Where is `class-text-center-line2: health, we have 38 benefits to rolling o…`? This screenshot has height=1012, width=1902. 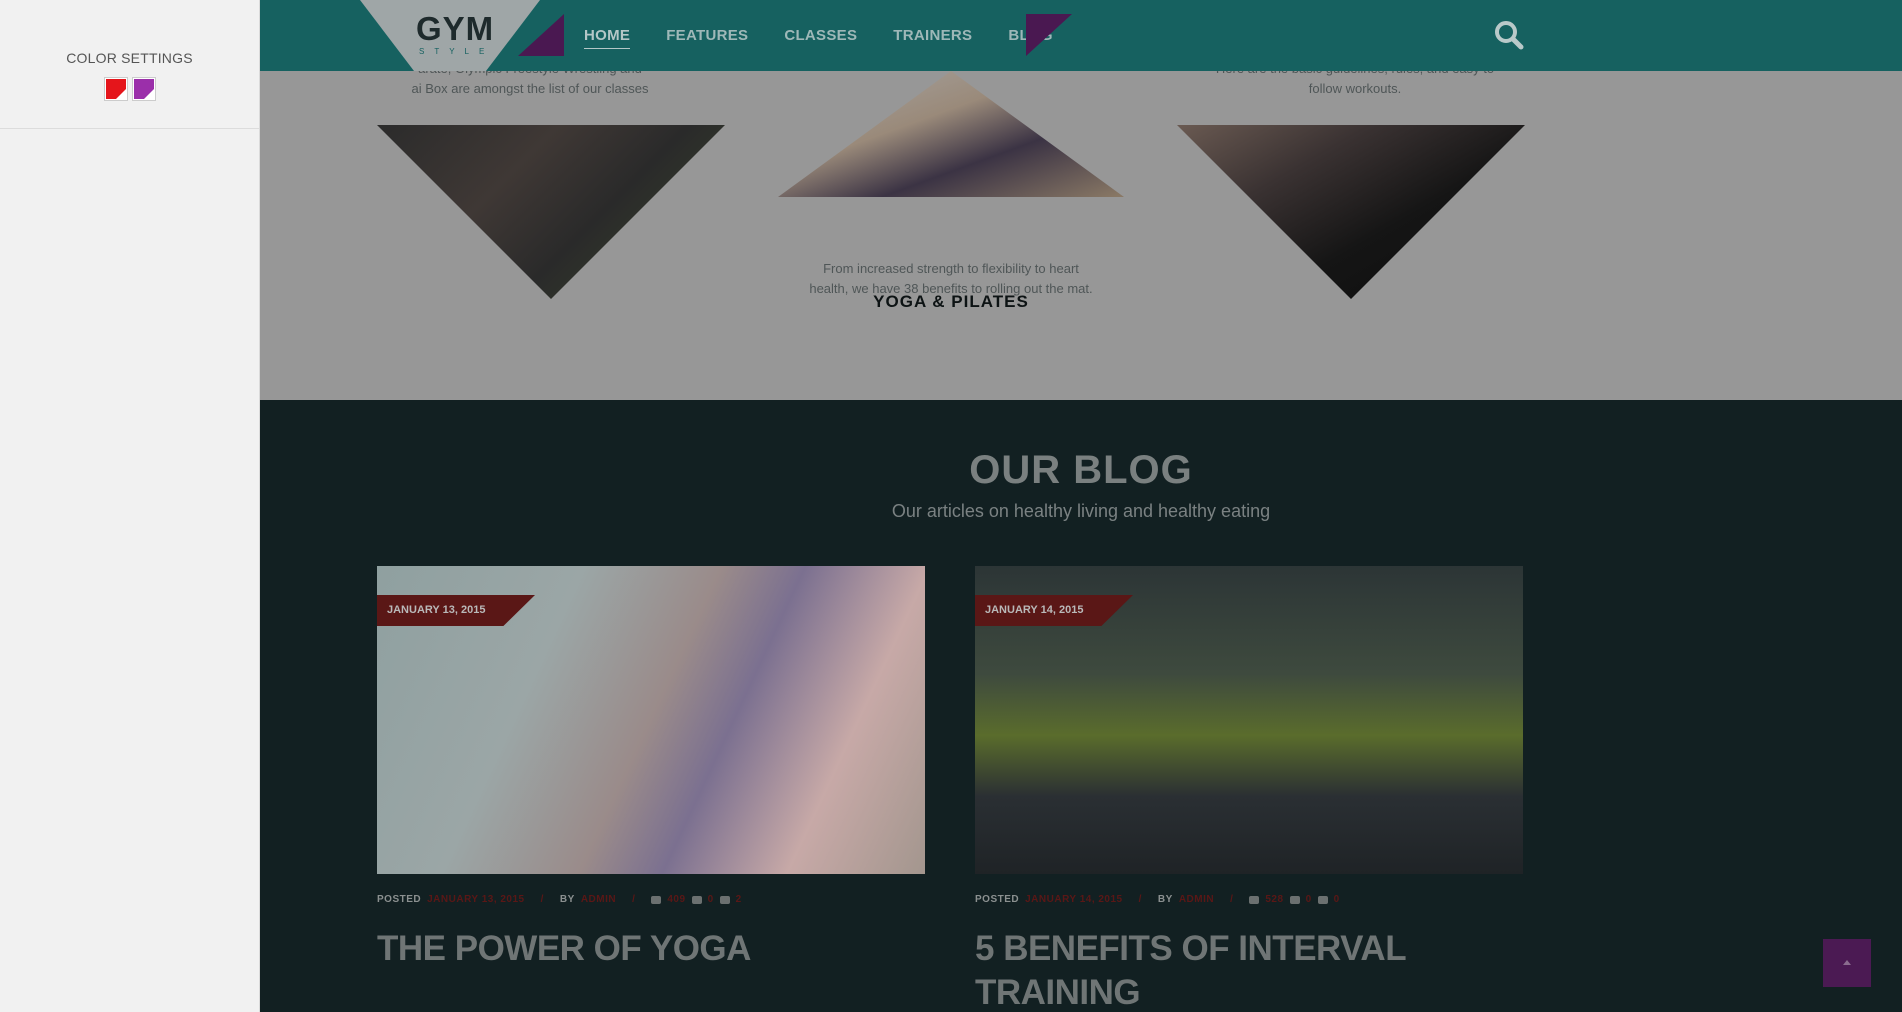
class-text-center-line2: health, we have 38 benefits to rolling o… is located at coordinates (951, 288).